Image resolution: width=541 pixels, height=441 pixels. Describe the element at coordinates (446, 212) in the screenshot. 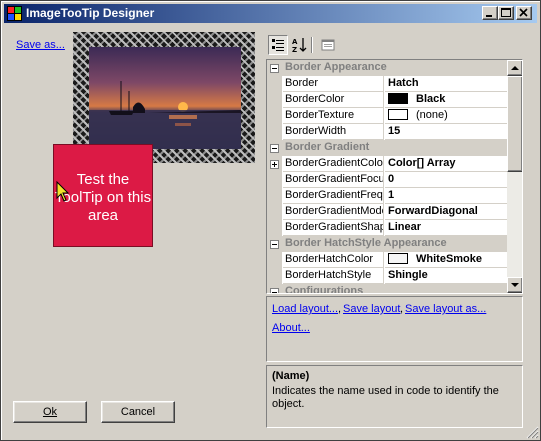

I see `property-value: ForwardDiagonal` at that location.